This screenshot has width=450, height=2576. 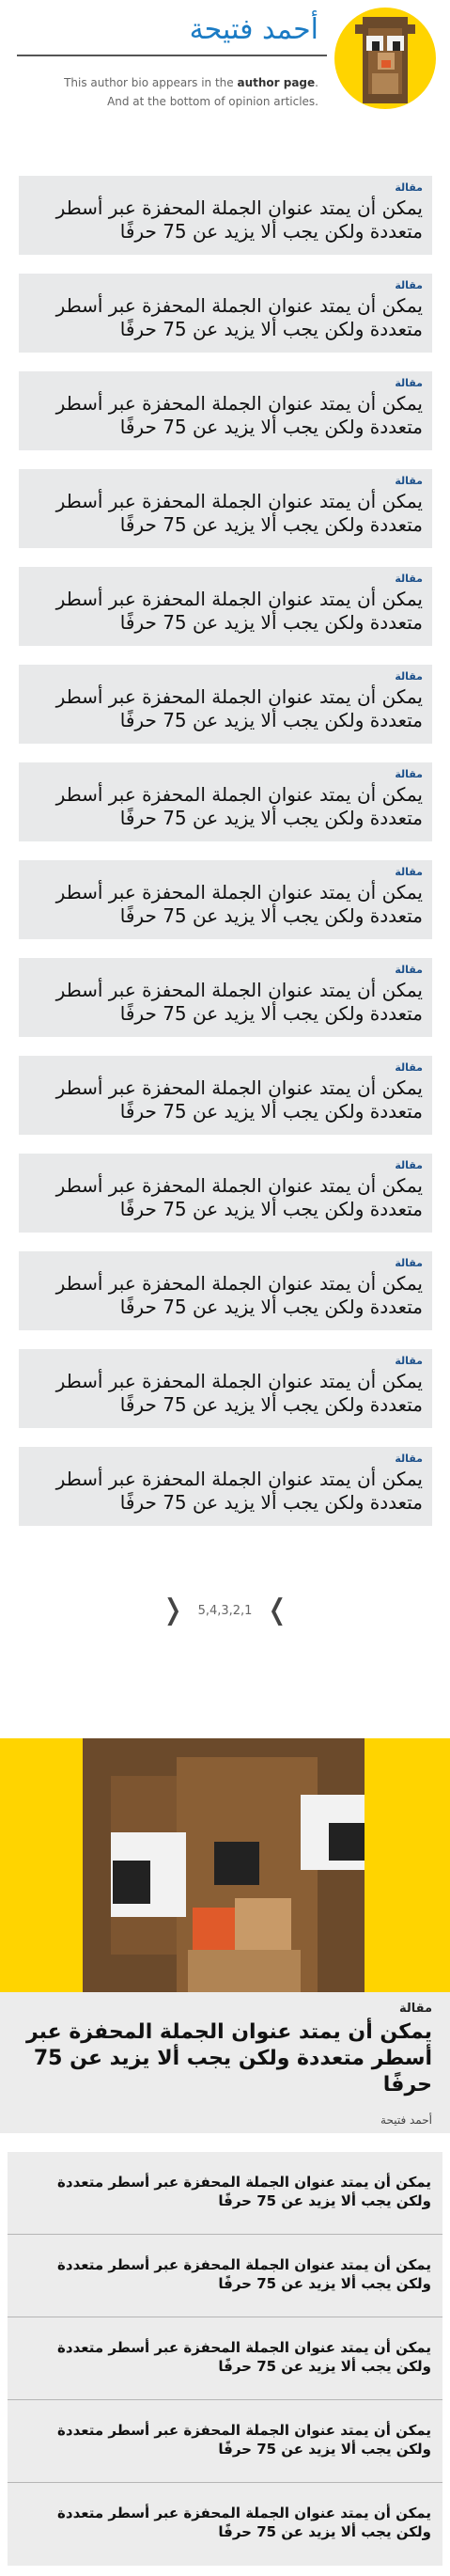 I want to click on bio-suffix: ., so click(x=317, y=83).